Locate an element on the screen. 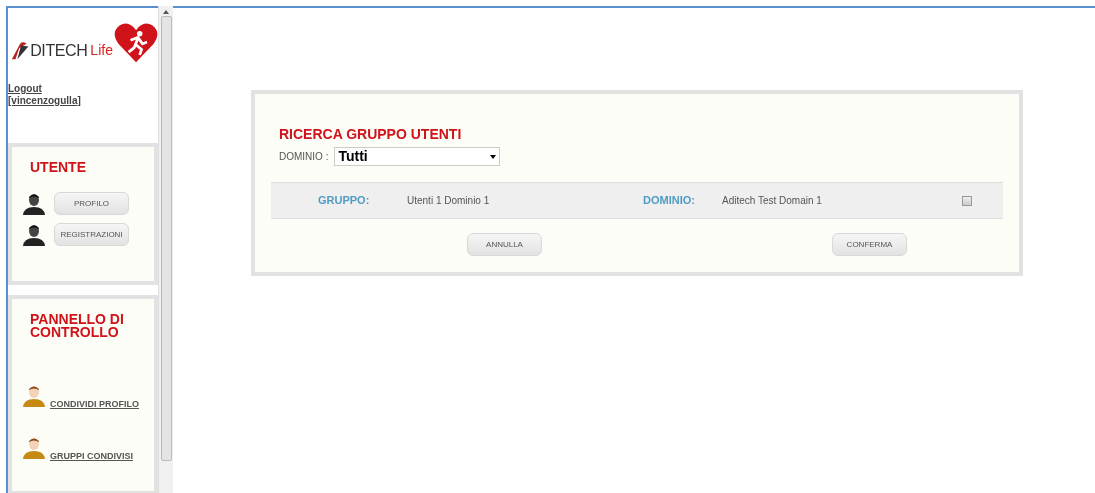 This screenshot has height=493, width=1095. action-button: ANNULLA is located at coordinates (504, 244).